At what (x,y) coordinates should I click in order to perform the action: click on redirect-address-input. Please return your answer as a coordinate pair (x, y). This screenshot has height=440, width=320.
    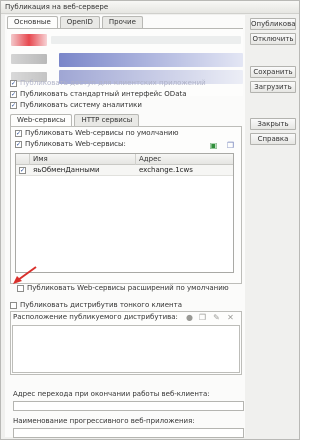
    Looking at the image, I should click on (128, 406).